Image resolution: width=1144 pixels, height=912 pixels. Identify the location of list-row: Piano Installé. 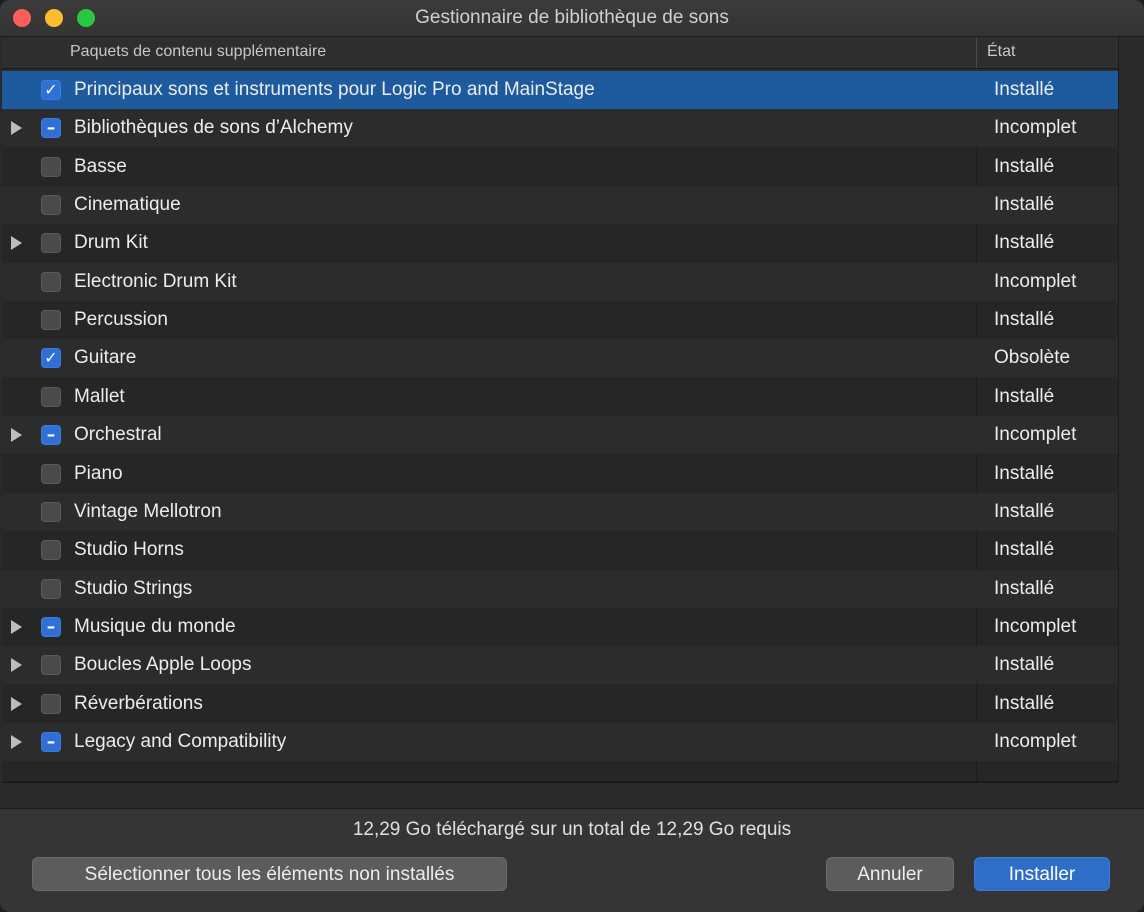
(560, 474).